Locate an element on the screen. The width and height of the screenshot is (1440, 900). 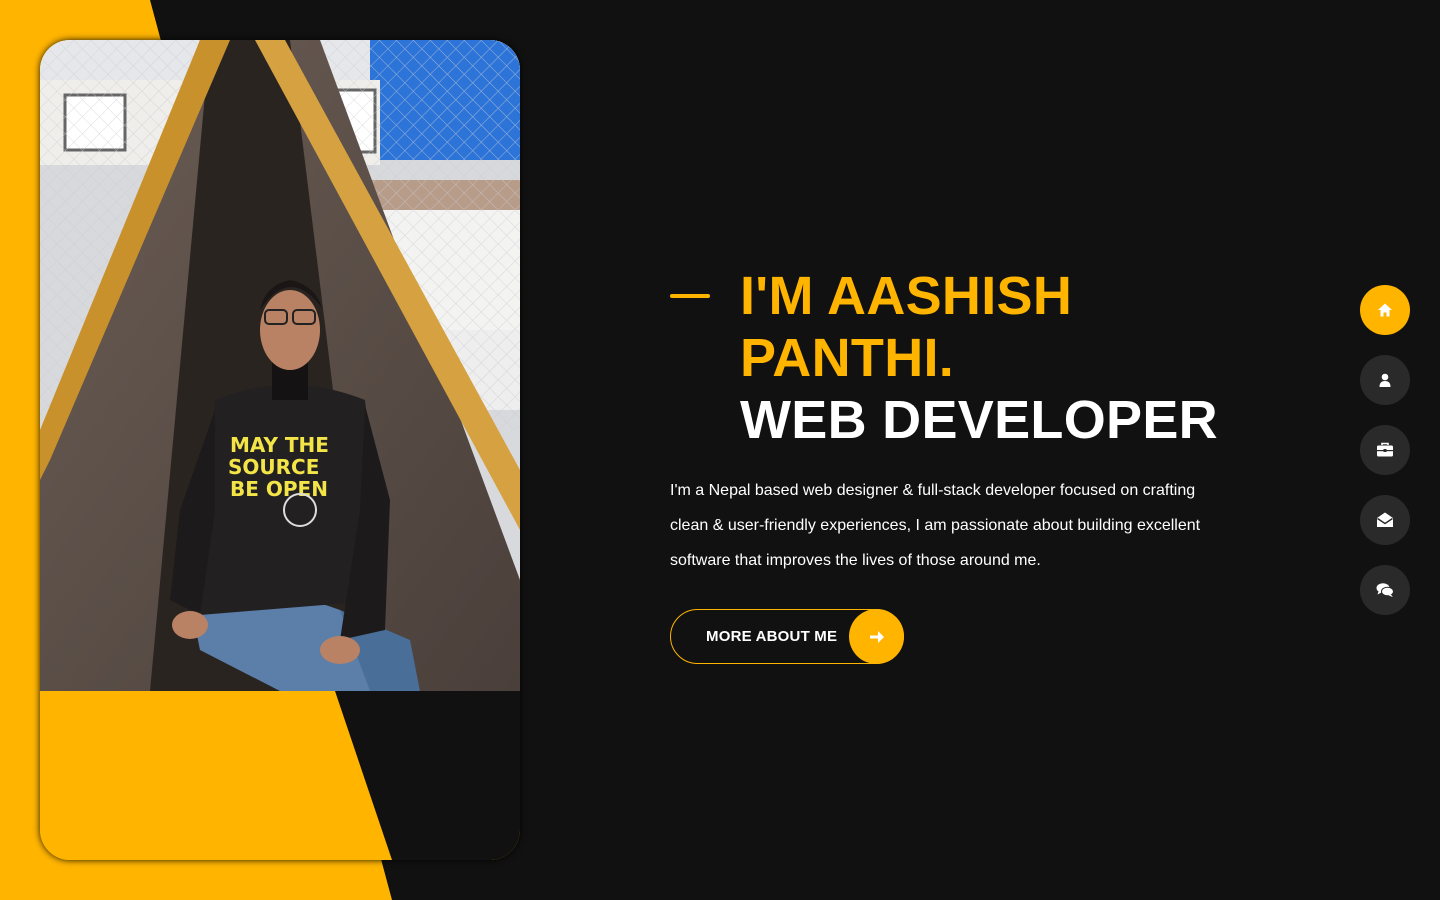
nav-contact-button is located at coordinates (1385, 520).